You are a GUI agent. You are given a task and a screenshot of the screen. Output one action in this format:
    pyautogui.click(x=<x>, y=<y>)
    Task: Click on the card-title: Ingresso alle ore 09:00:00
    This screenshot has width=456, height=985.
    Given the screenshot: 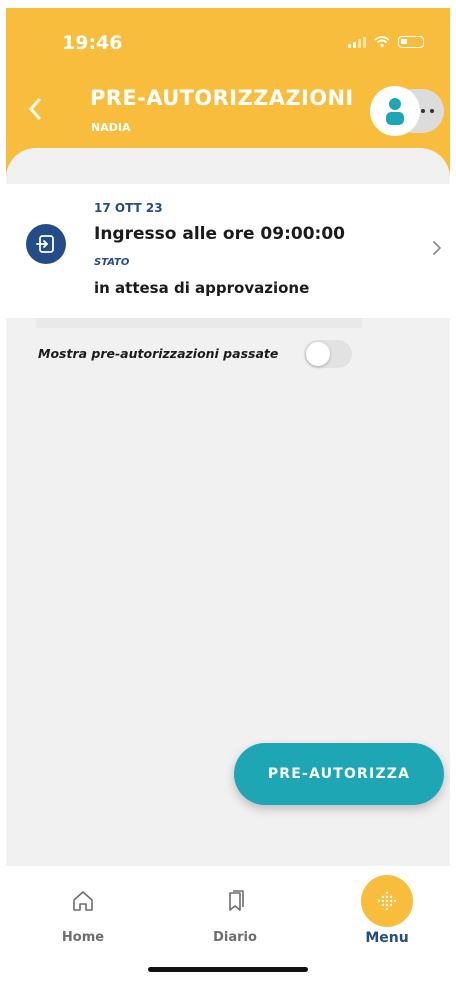 What is the action you would take?
    pyautogui.click(x=219, y=234)
    